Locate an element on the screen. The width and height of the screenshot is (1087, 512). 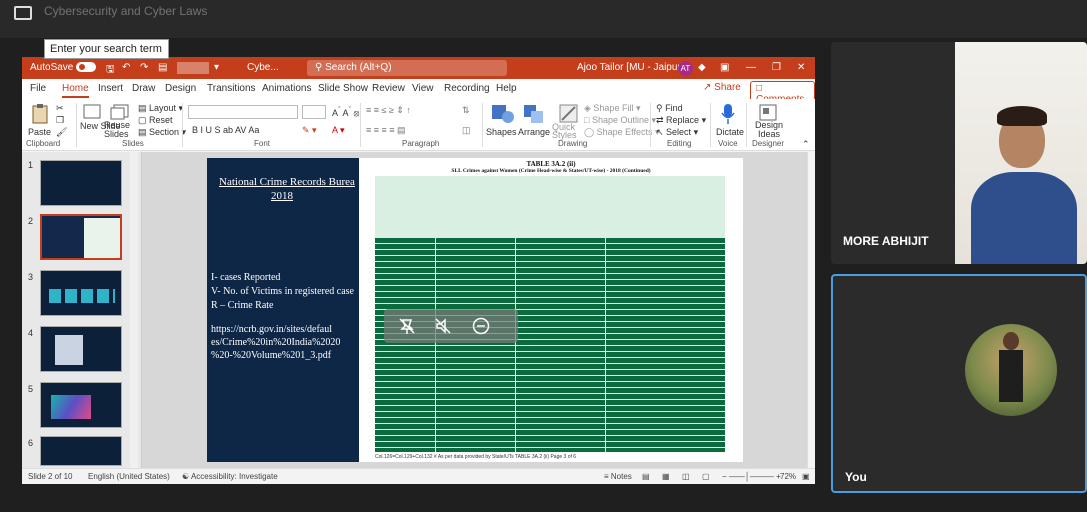
shape-outline-button: □ Shape Outline ▾ is located at coordinates (620, 120).